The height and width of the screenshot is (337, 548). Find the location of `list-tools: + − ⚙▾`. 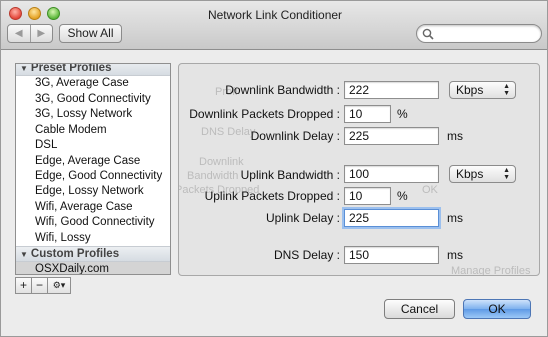

list-tools: + − ⚙▾ is located at coordinates (43, 285).